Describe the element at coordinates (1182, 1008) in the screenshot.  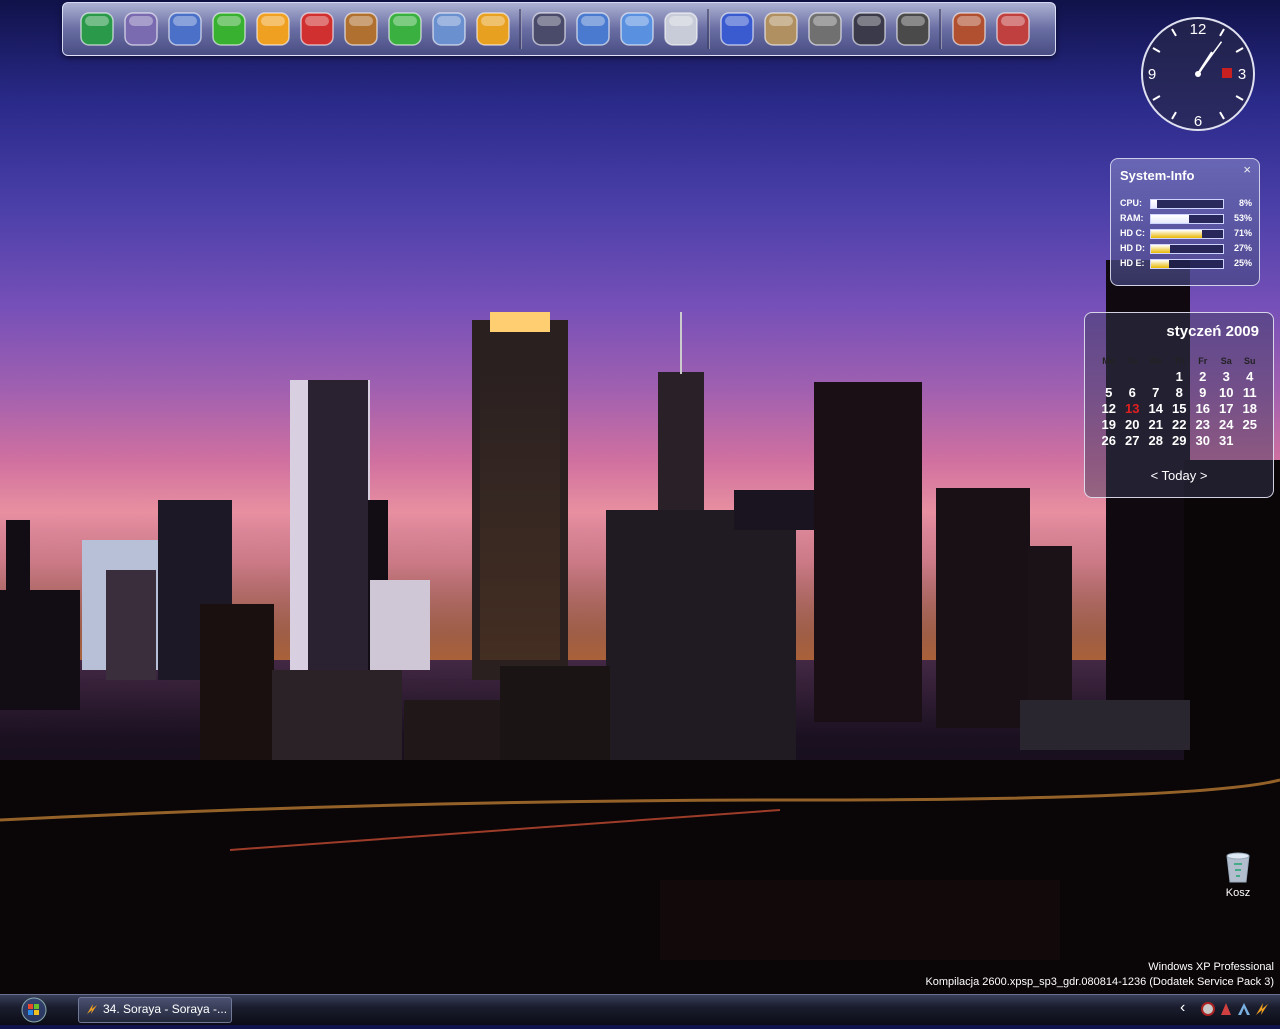
I see `tray-expand-chevron: ‹` at that location.